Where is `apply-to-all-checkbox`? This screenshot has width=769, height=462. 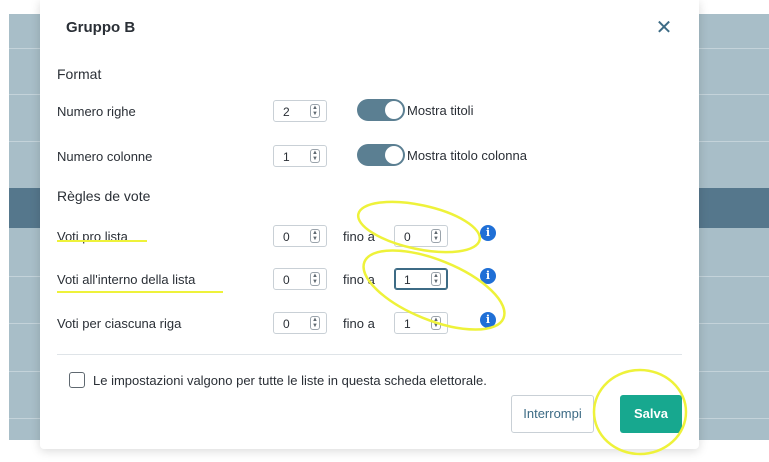
apply-to-all-checkbox is located at coordinates (77, 380).